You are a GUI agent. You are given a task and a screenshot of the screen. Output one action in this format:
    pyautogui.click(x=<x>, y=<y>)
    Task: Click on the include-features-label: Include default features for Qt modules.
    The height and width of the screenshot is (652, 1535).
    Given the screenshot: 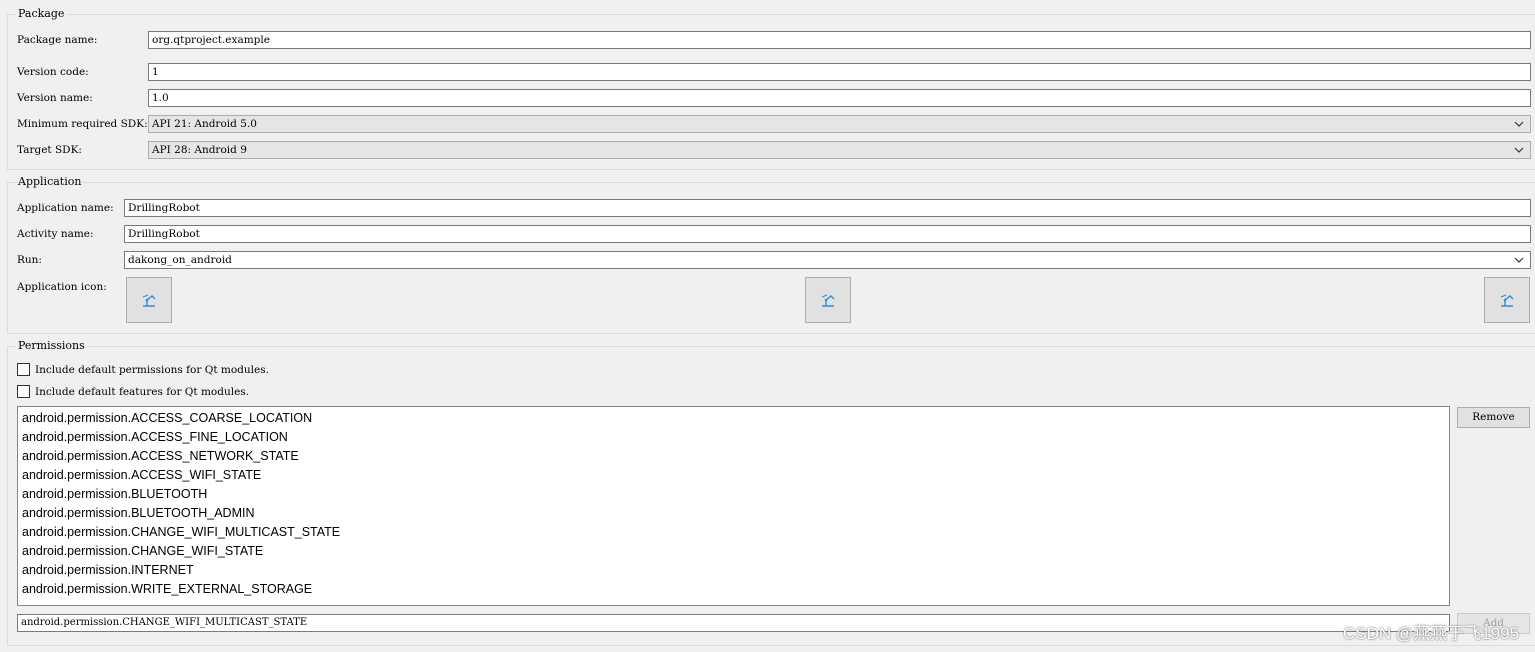 What is the action you would take?
    pyautogui.click(x=142, y=392)
    